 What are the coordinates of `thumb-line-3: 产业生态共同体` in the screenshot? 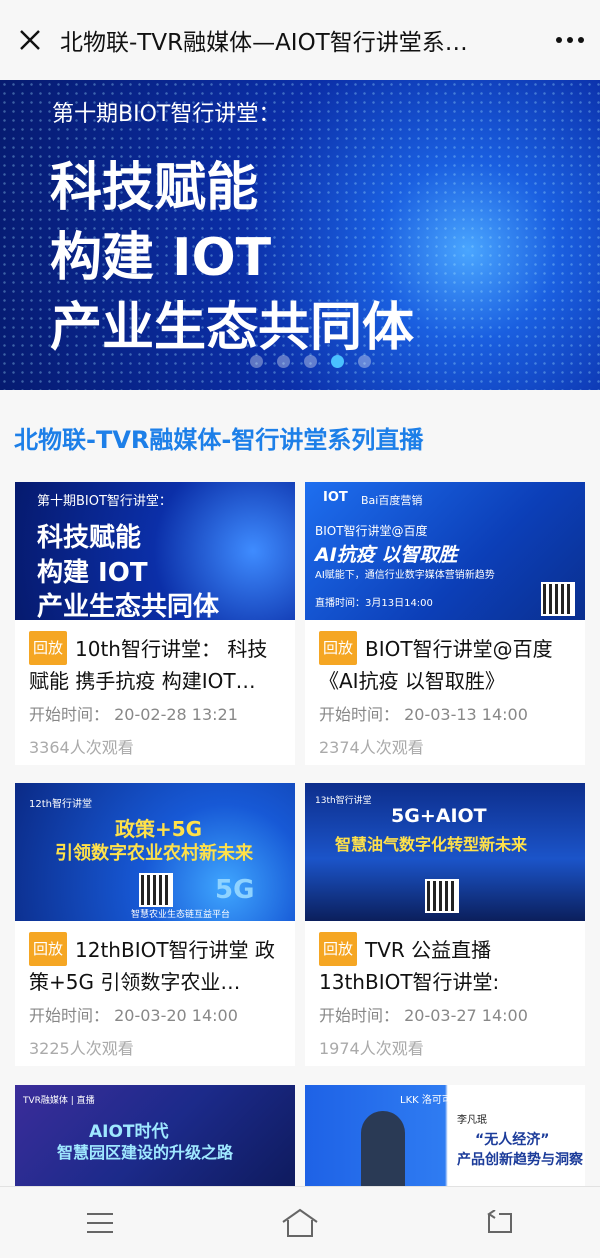 It's located at (128, 606).